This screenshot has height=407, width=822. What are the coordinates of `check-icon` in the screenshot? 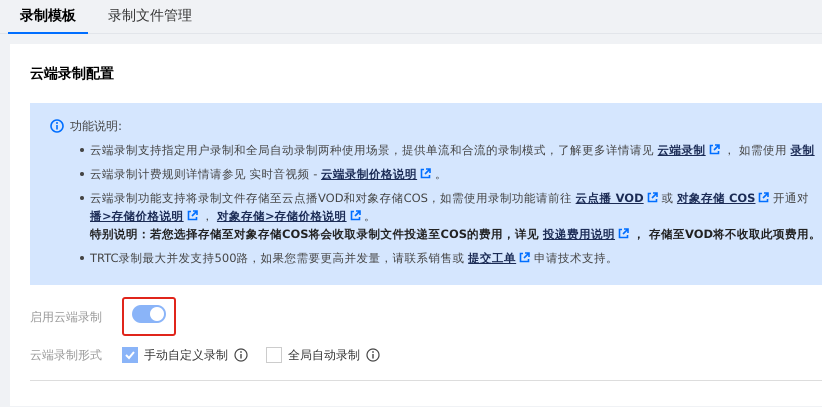 It's located at (130, 355).